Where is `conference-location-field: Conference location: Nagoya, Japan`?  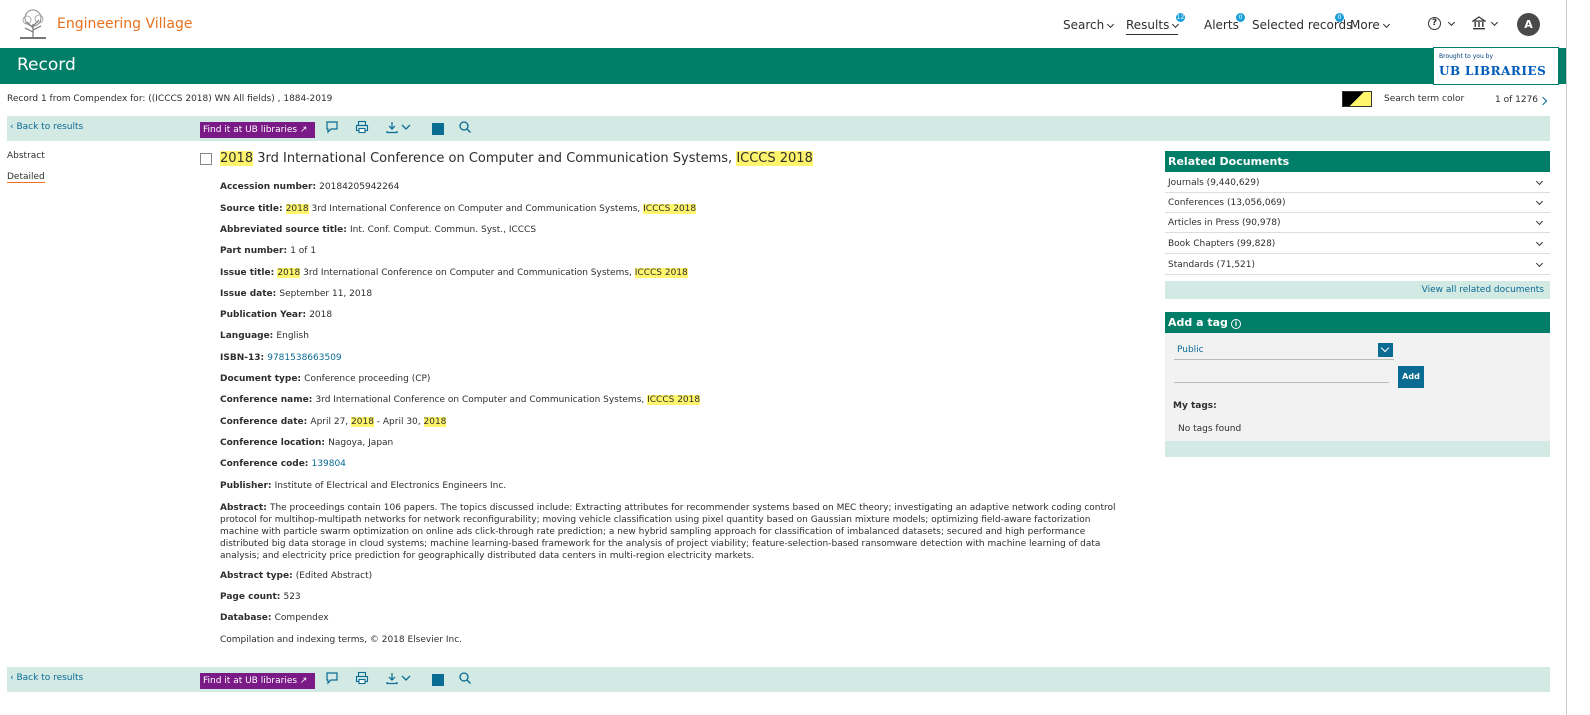
conference-location-field: Conference location: Nagoya, Japan is located at coordinates (306, 443).